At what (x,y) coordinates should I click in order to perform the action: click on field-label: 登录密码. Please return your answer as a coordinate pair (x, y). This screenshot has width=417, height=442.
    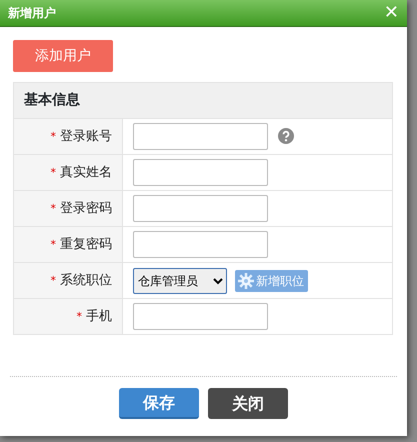
    Looking at the image, I should click on (86, 208).